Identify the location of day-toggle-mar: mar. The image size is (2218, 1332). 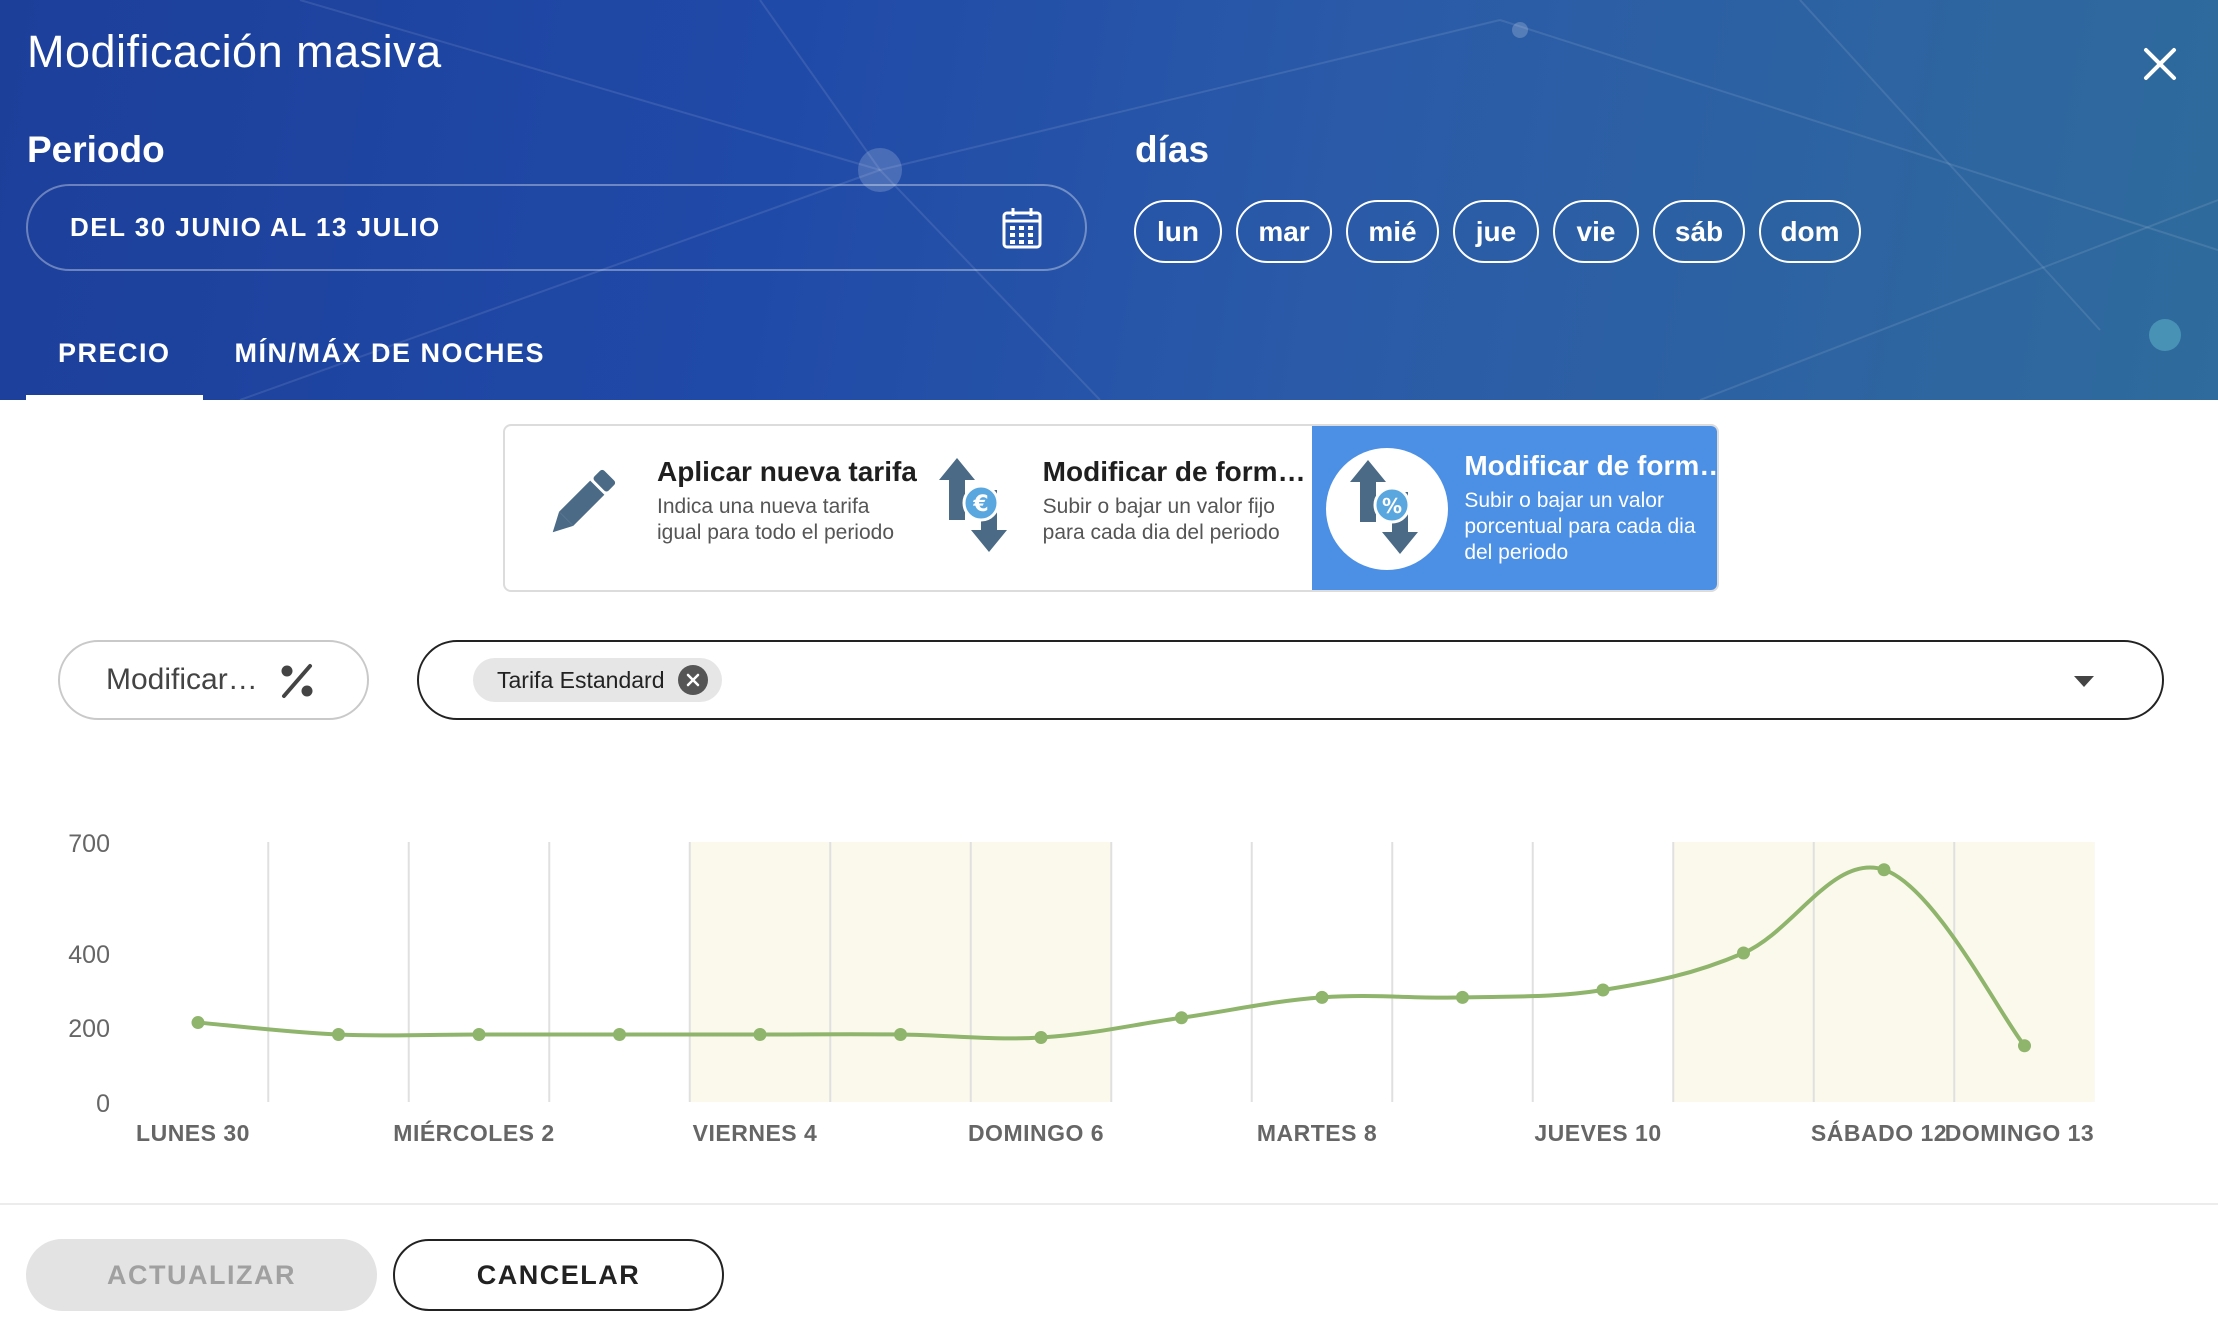
(1284, 231).